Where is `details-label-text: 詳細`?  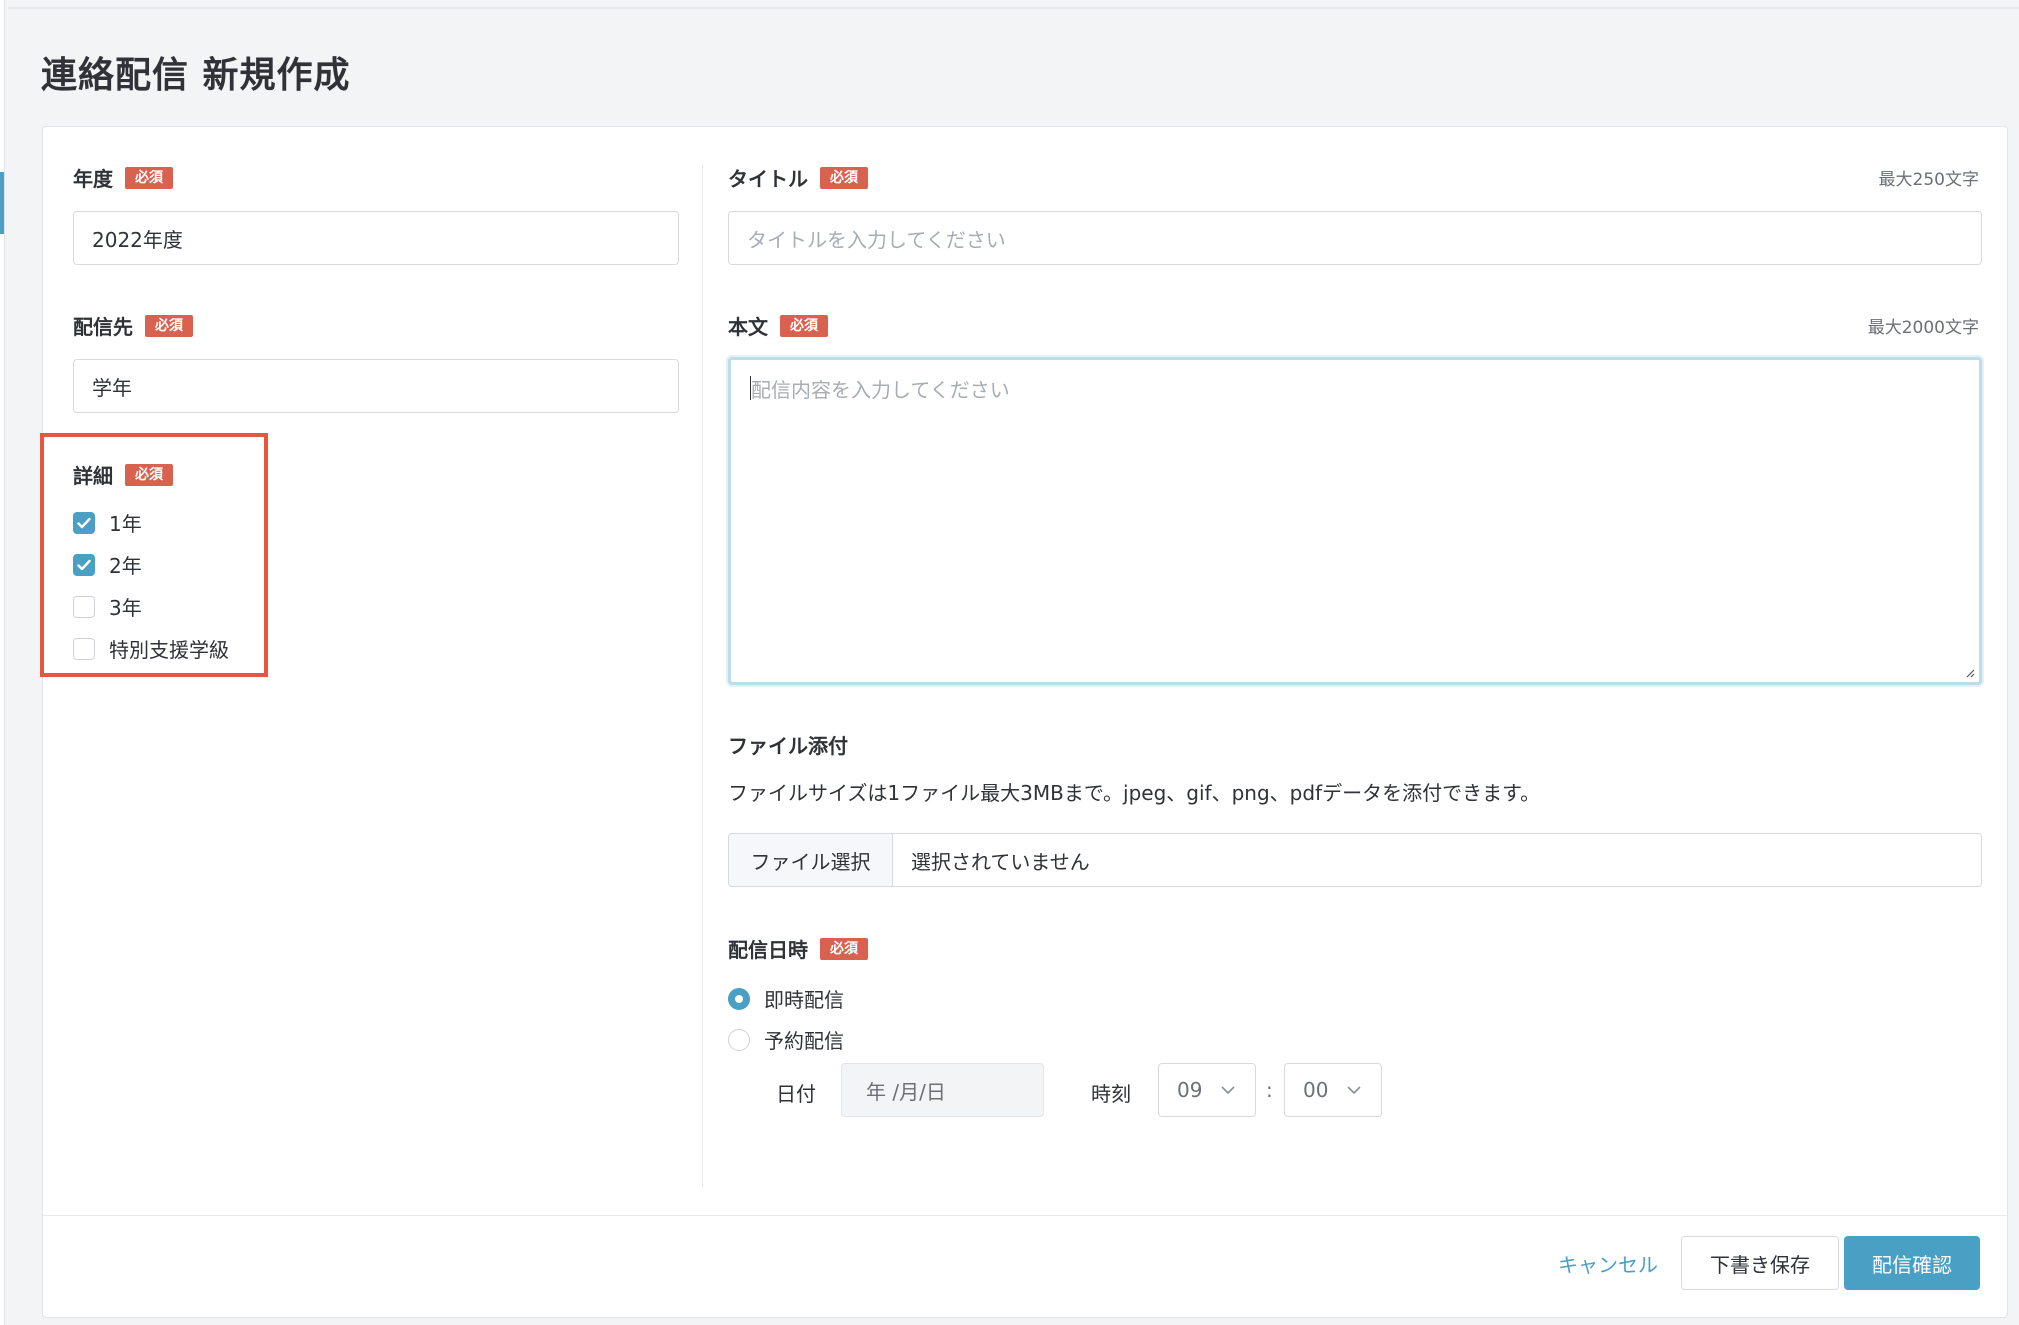 details-label-text: 詳細 is located at coordinates (93, 476).